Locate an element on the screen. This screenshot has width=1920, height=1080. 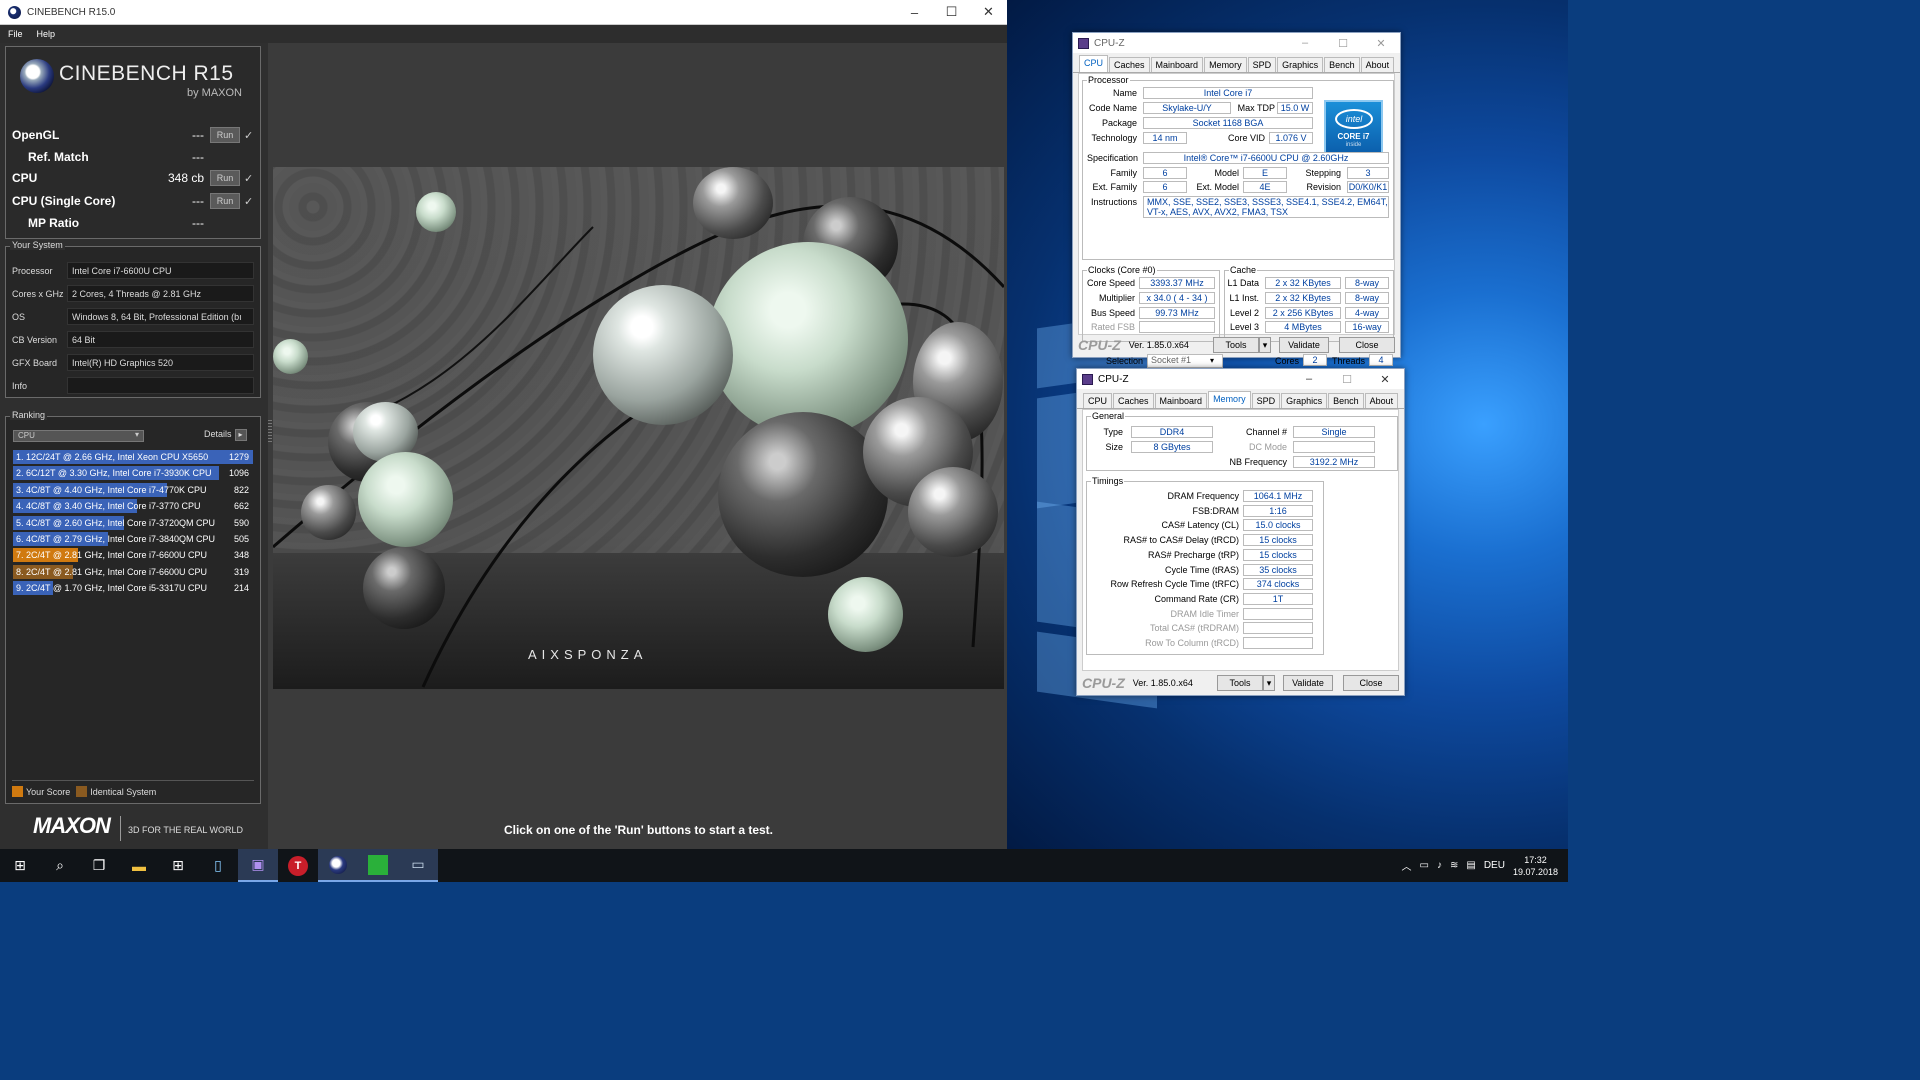
run-opengl-button: Run is located at coordinates (225, 135).